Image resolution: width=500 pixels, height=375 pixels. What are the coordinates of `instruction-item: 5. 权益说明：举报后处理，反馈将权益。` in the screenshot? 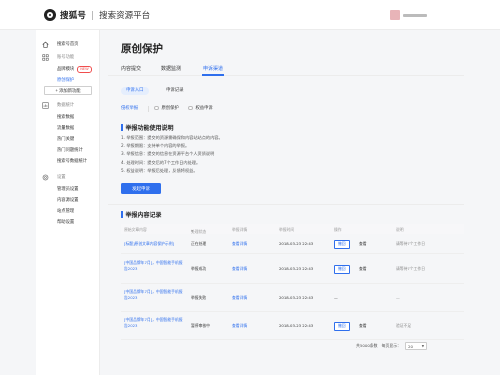 It's located at (159, 170).